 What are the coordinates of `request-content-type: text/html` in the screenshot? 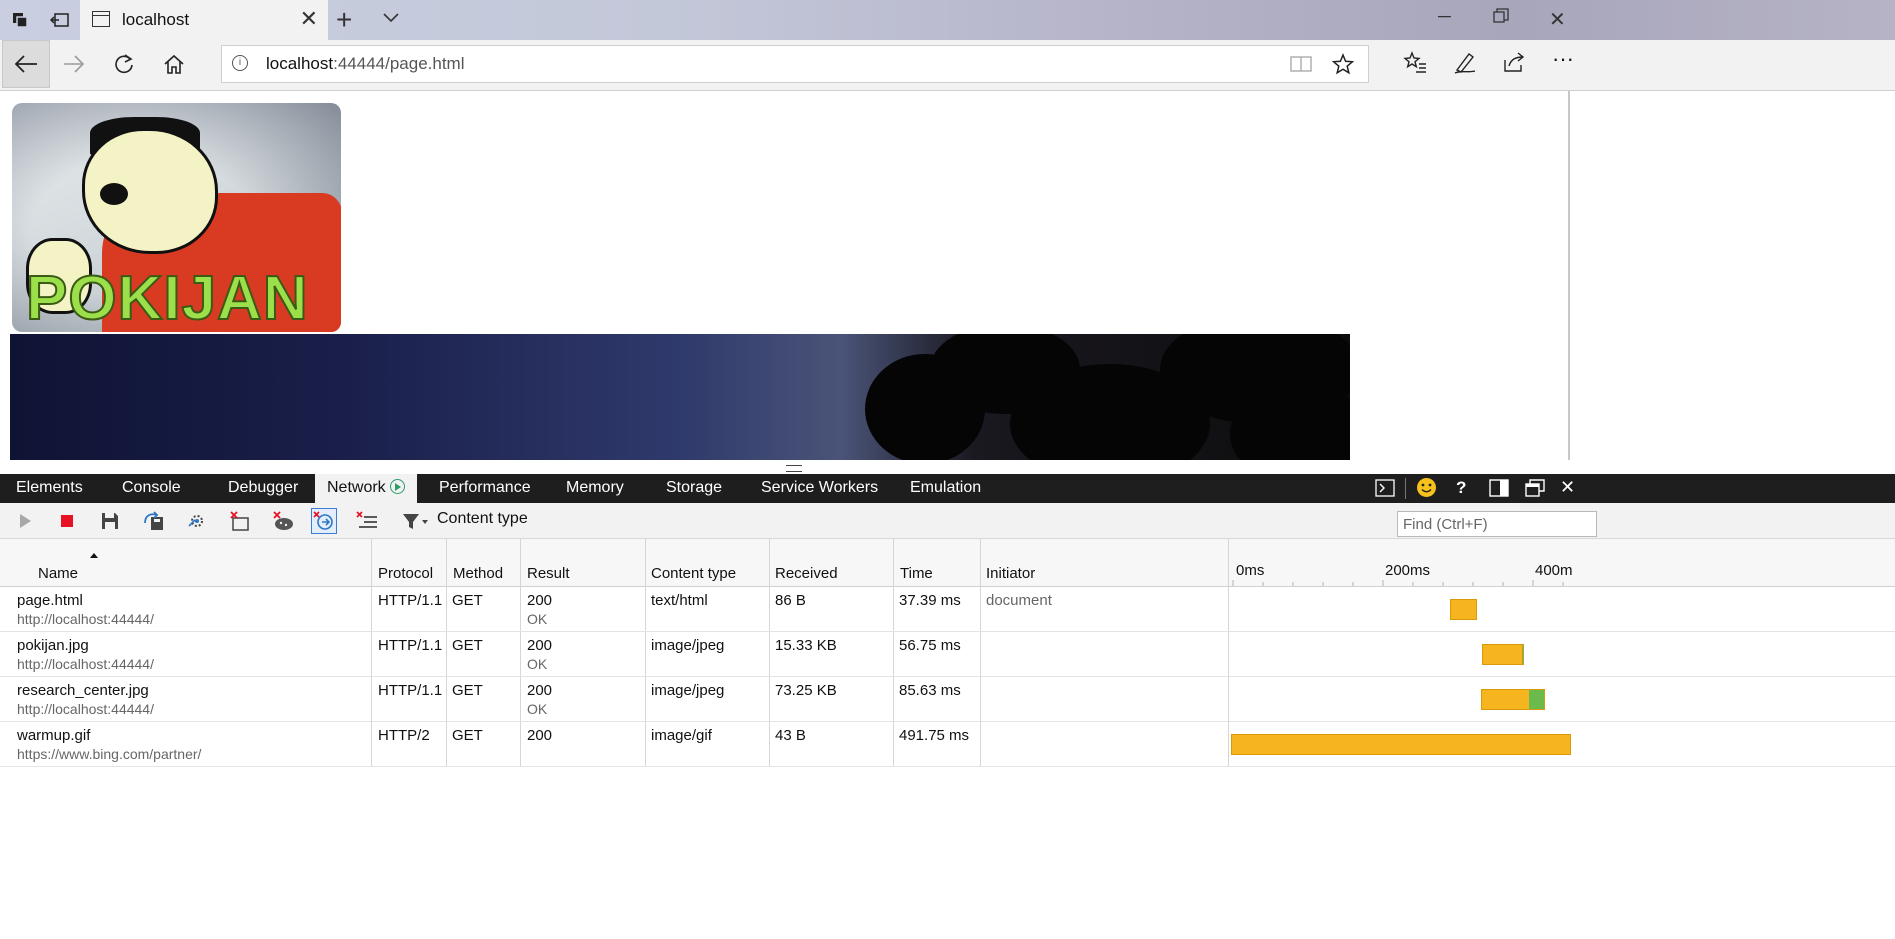 It's located at (679, 600).